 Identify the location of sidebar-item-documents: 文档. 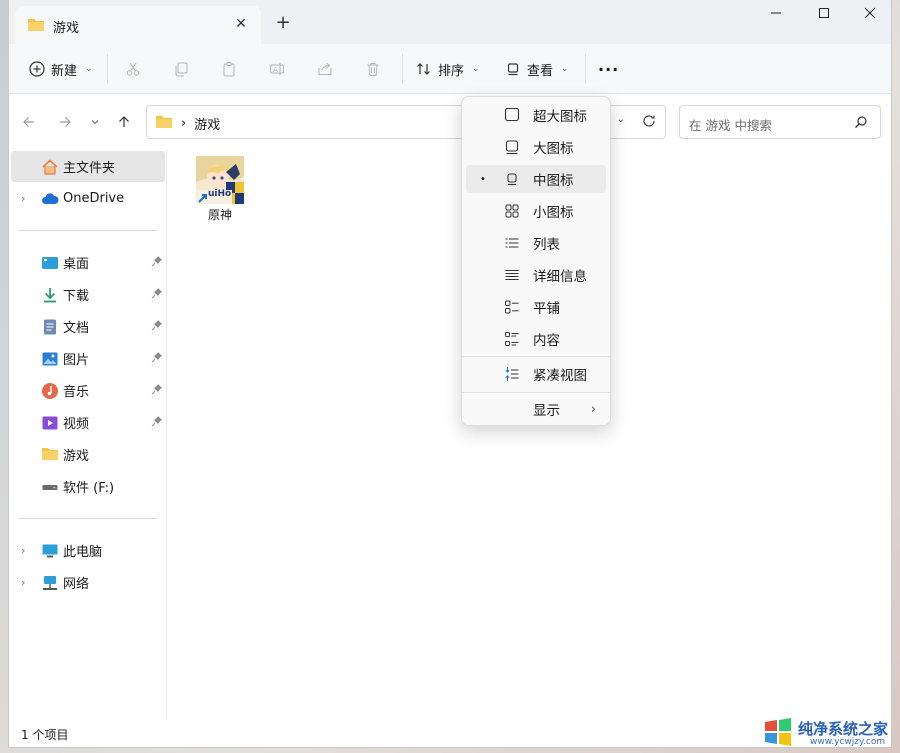
(88, 326).